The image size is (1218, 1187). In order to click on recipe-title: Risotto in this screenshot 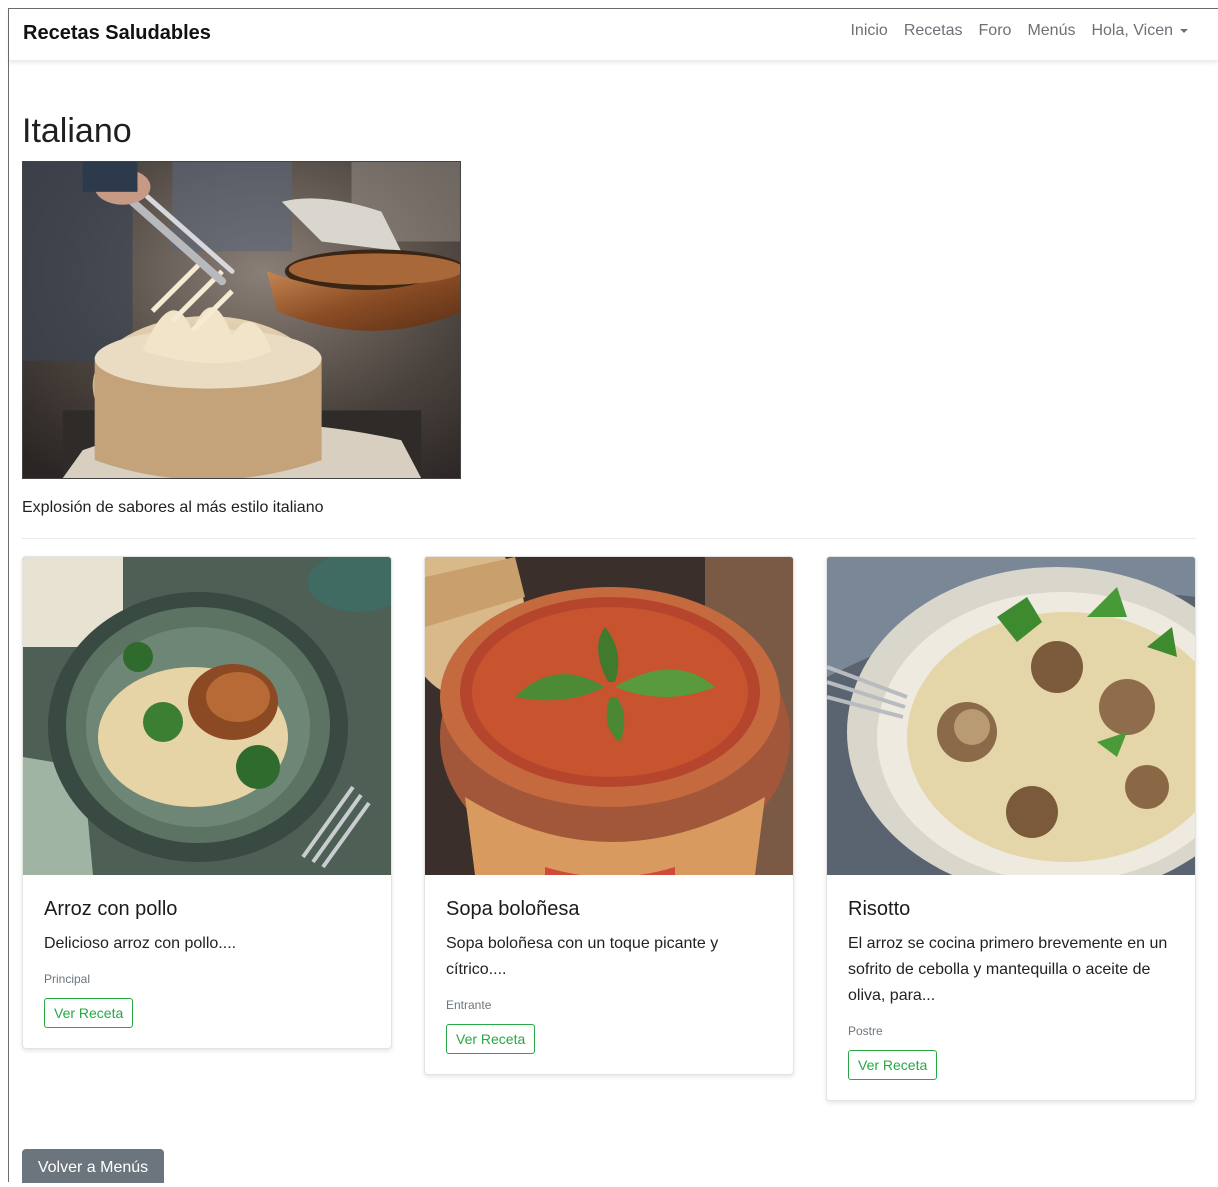, I will do `click(879, 909)`.